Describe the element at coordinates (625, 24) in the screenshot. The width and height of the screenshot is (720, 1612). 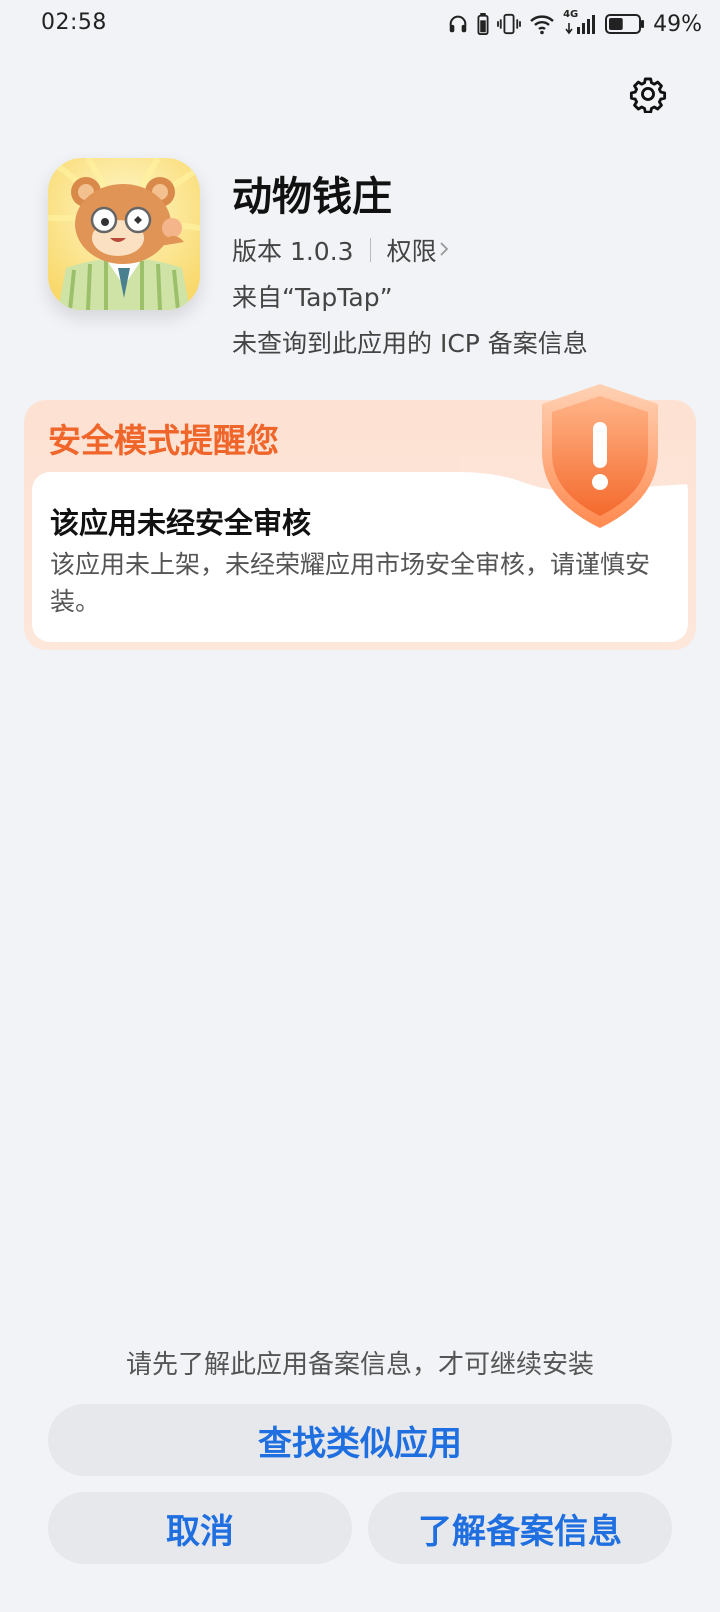
I see `battery-icon` at that location.